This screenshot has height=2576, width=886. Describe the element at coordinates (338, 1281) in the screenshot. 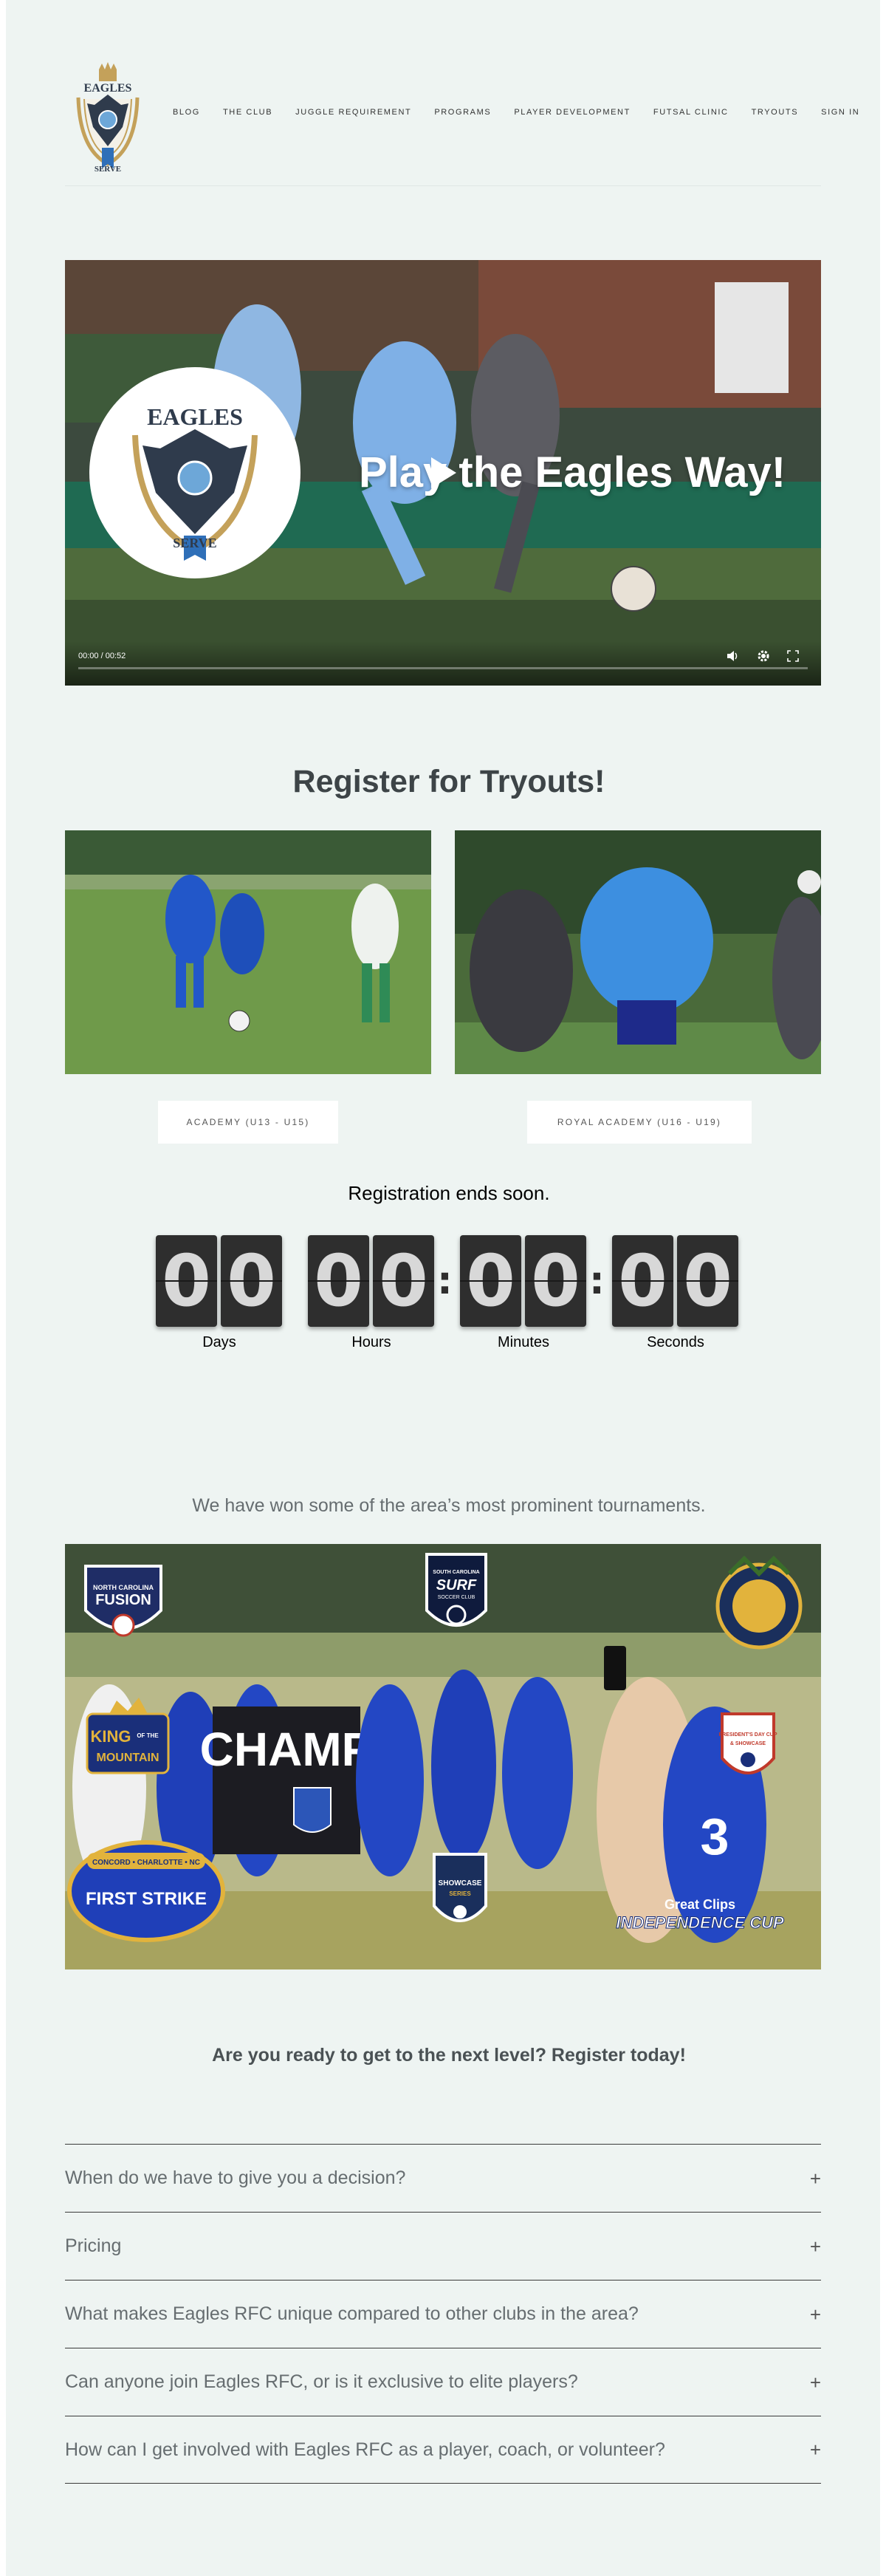

I see `hours-digit-1-value: 0` at that location.